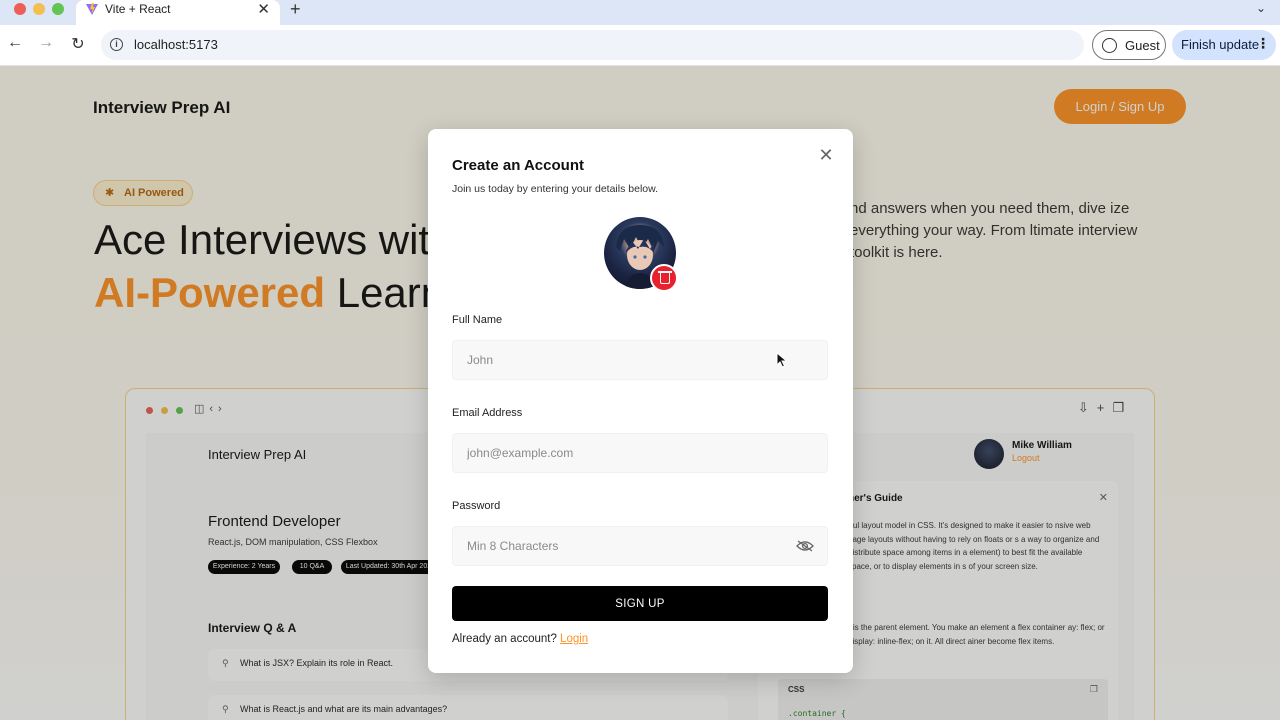 This screenshot has height=720, width=1280. What do you see at coordinates (15, 43) in the screenshot?
I see `back-arrow-icon: ←` at bounding box center [15, 43].